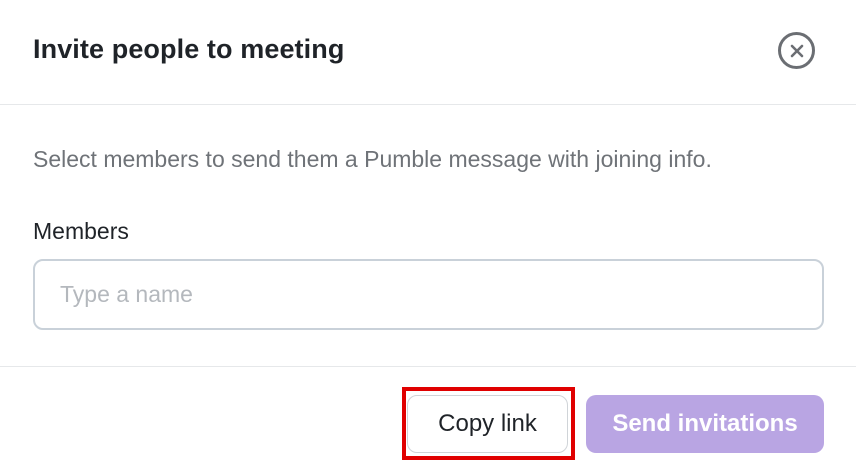 This screenshot has height=476, width=856. What do you see at coordinates (81, 231) in the screenshot?
I see `members-label: Members` at bounding box center [81, 231].